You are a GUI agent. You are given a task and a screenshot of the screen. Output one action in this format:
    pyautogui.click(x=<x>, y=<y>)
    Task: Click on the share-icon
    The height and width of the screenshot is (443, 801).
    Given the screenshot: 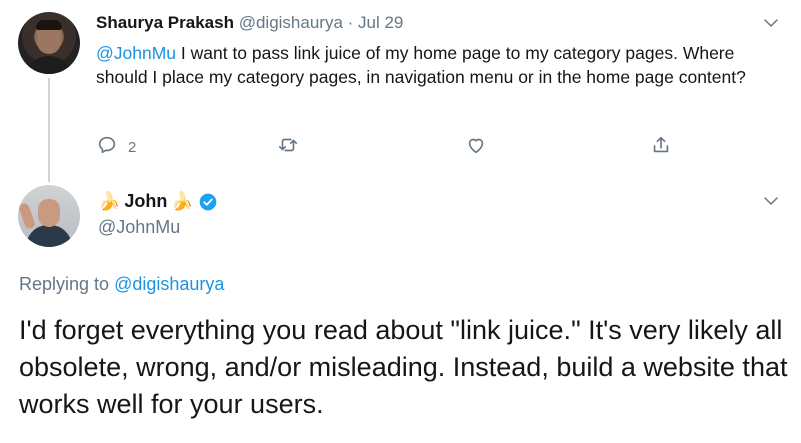 What is the action you would take?
    pyautogui.click(x=661, y=147)
    